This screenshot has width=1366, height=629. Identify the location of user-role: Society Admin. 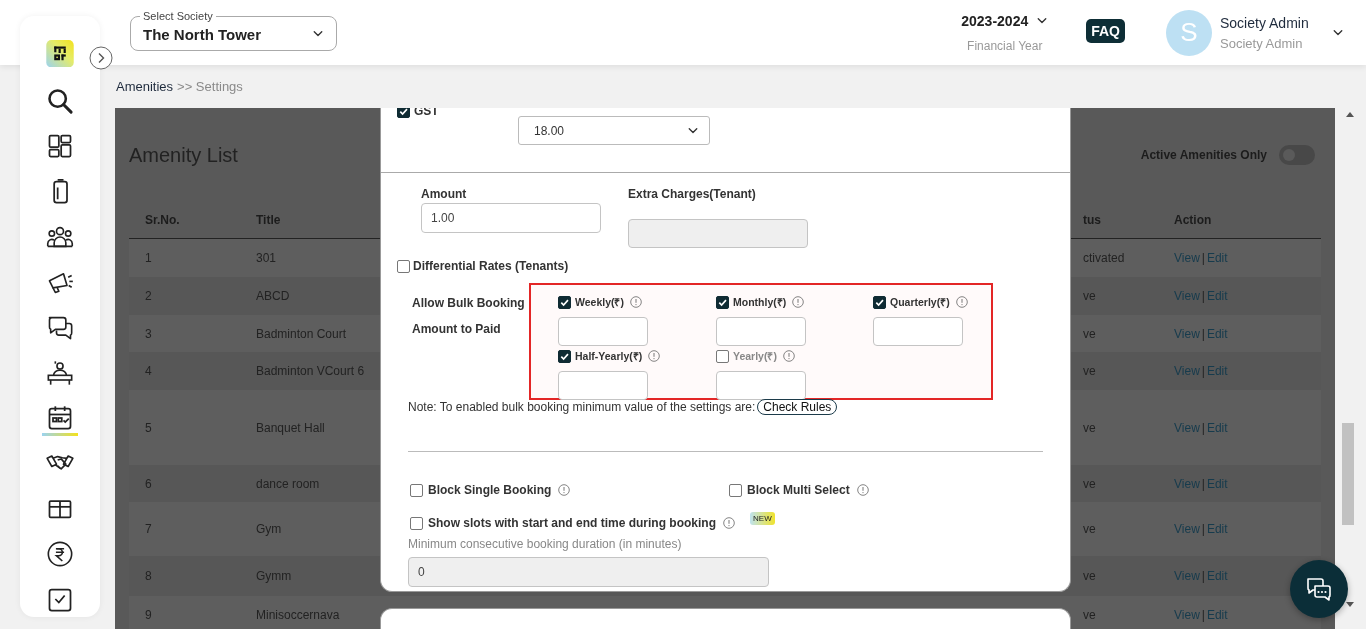
(1262, 43).